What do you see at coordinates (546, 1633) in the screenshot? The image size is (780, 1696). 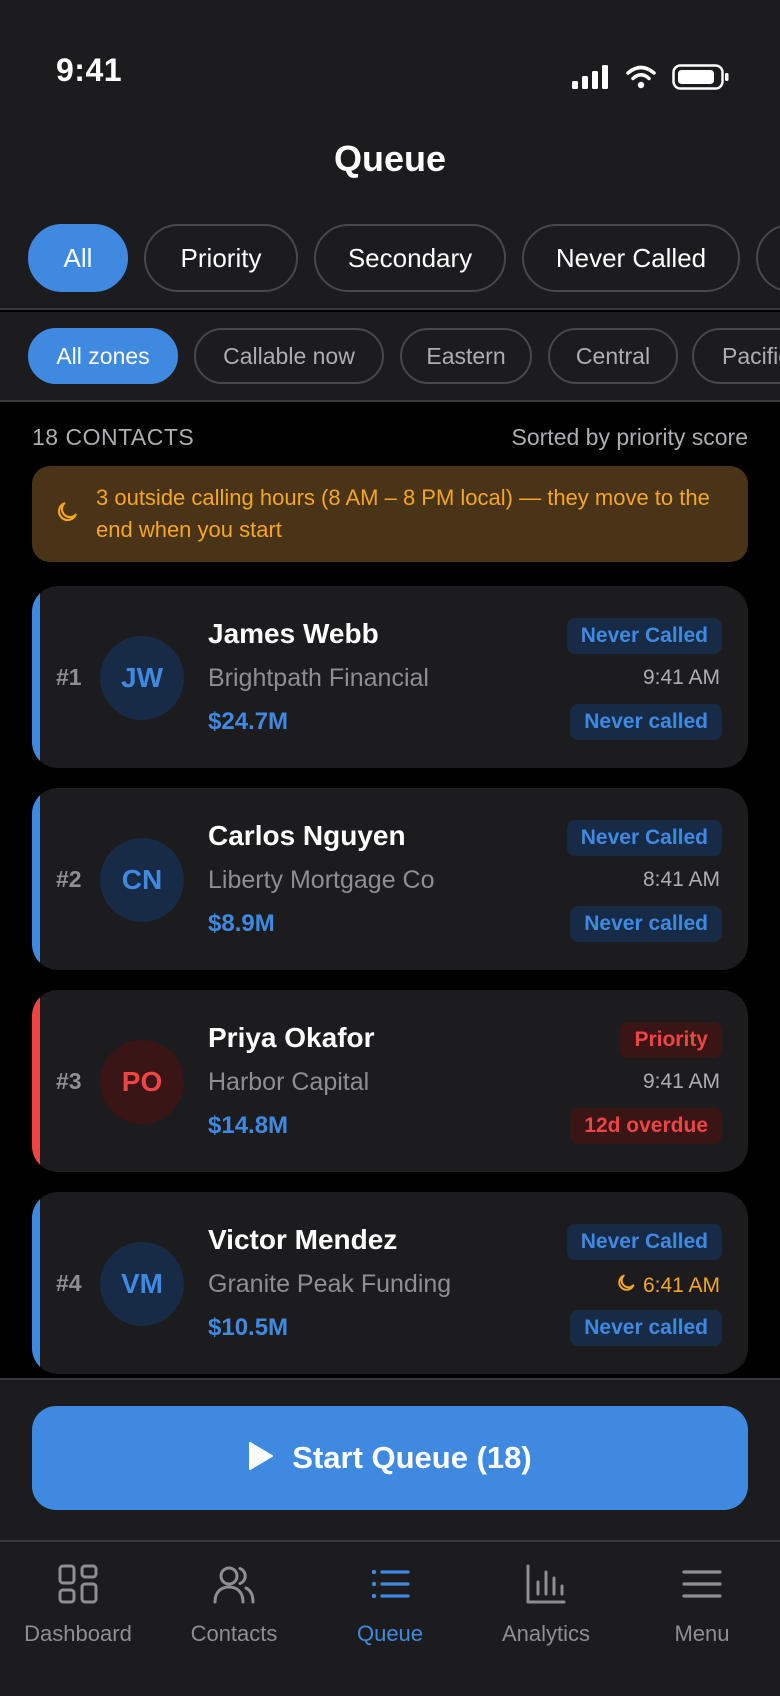 I see `tab-label: Analytics` at bounding box center [546, 1633].